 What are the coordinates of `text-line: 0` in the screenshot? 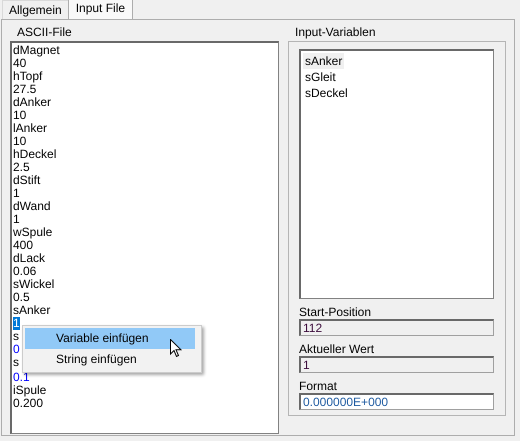 It's located at (16, 349).